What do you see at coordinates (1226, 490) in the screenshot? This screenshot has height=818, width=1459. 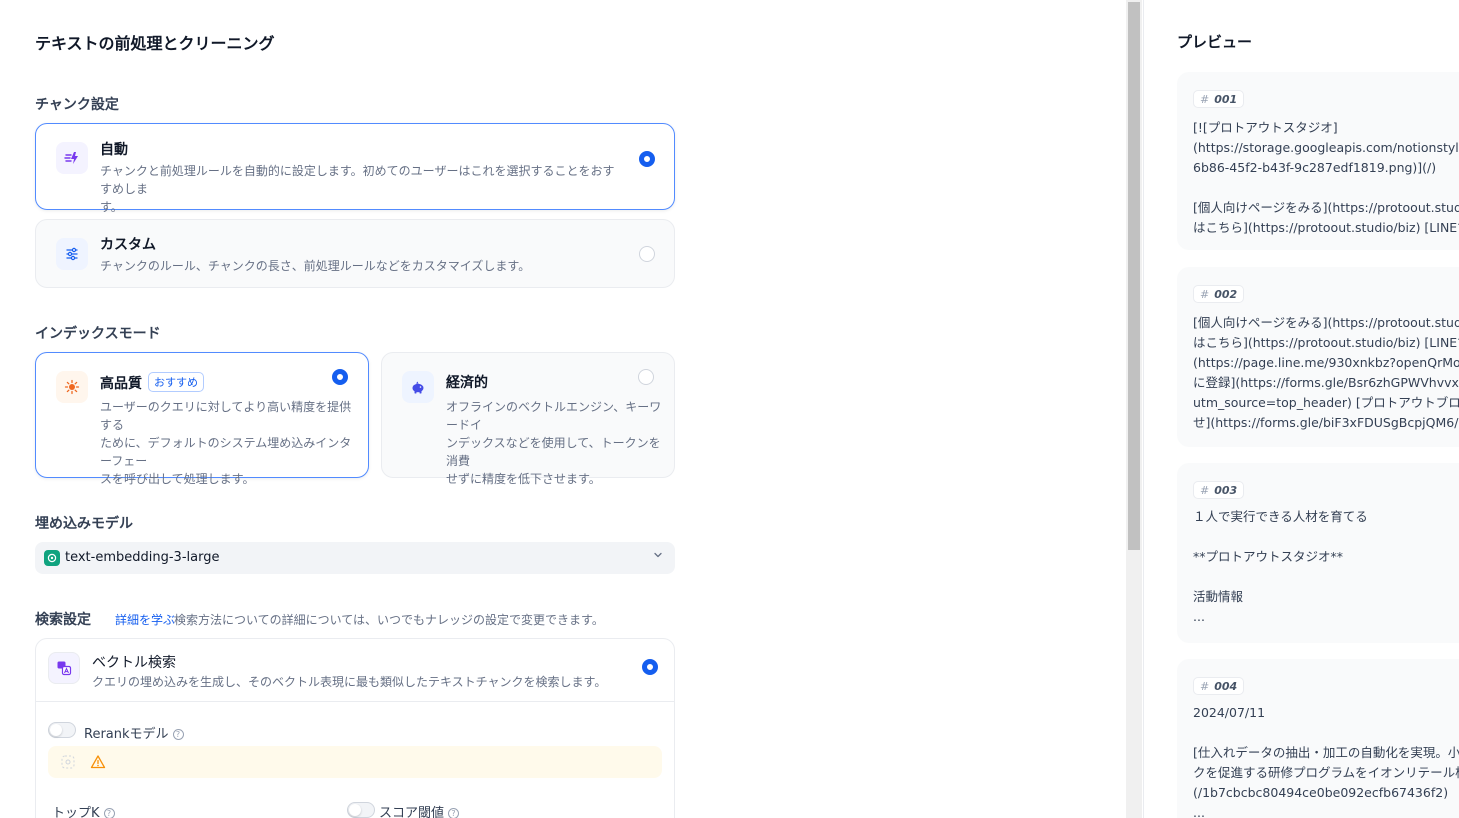 I see `chunk-number: 003` at bounding box center [1226, 490].